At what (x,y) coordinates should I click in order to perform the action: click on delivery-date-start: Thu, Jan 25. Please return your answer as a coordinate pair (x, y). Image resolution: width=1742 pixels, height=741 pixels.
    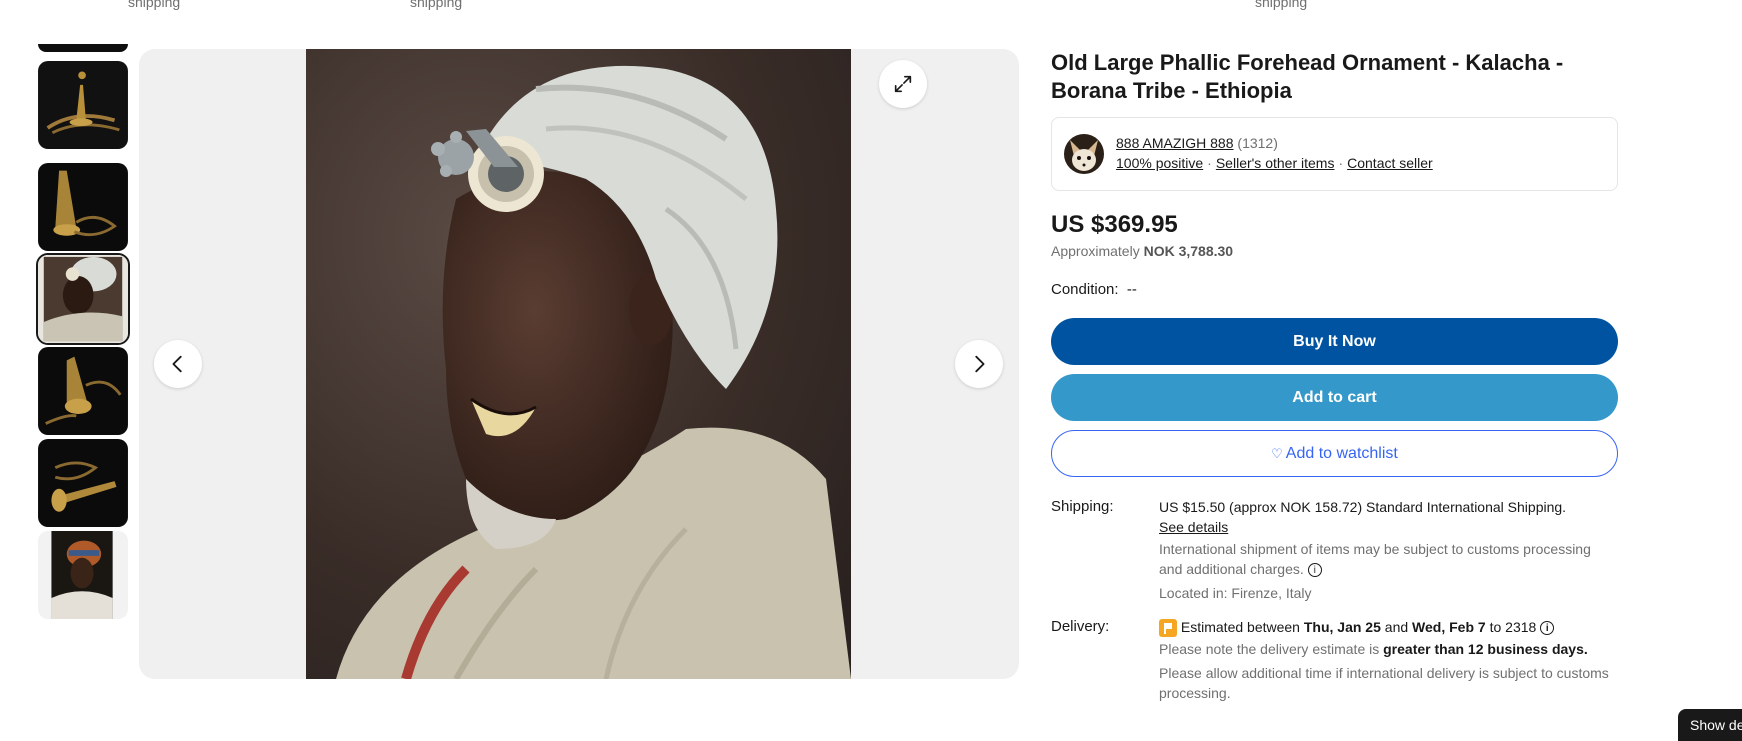
    Looking at the image, I should click on (1342, 627).